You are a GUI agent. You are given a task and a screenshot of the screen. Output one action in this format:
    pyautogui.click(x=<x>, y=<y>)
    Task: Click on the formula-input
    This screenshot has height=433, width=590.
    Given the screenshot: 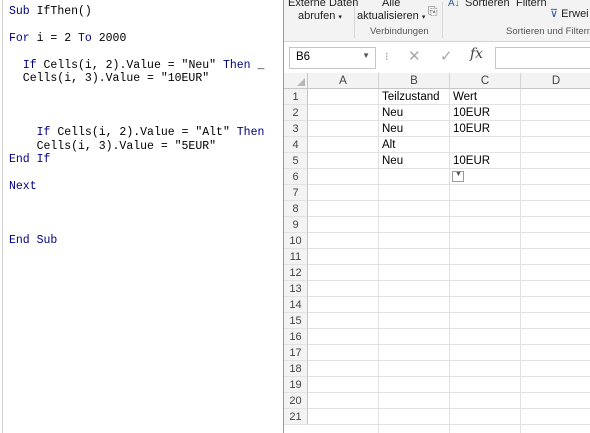 What is the action you would take?
    pyautogui.click(x=542, y=58)
    